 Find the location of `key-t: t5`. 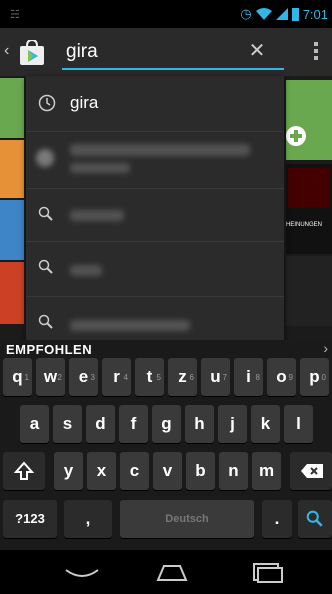

key-t: t5 is located at coordinates (149, 377).